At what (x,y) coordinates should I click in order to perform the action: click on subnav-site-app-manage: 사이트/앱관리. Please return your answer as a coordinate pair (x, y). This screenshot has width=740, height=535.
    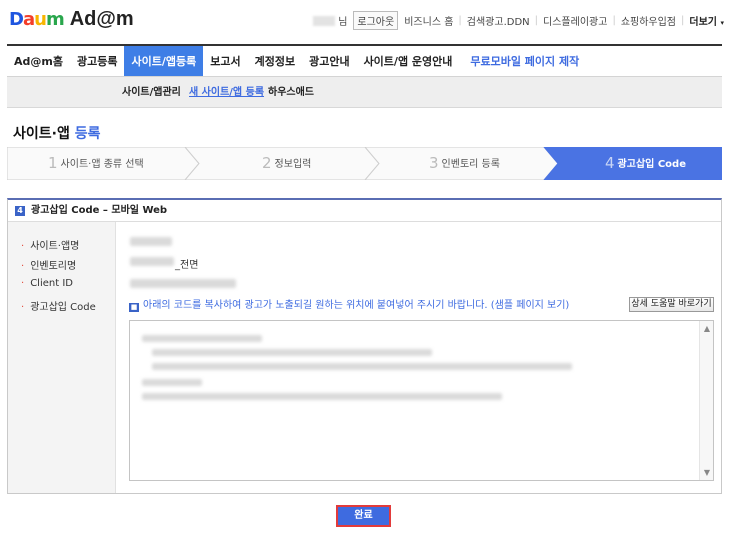
    Looking at the image, I should click on (151, 92).